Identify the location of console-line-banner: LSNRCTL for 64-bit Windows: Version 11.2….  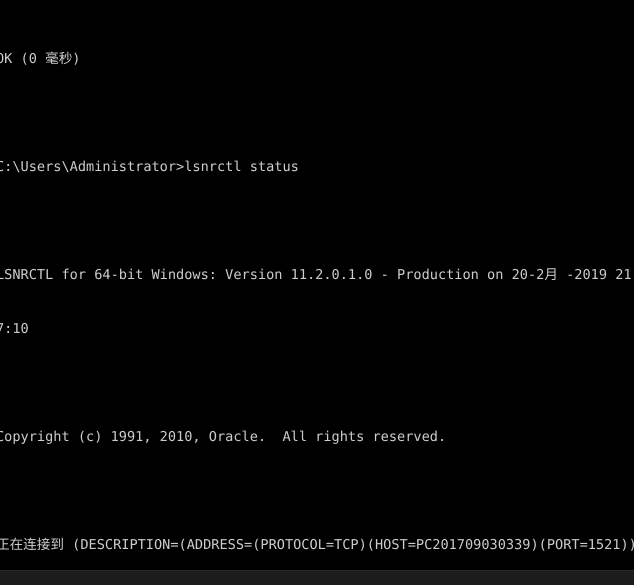
(317, 275).